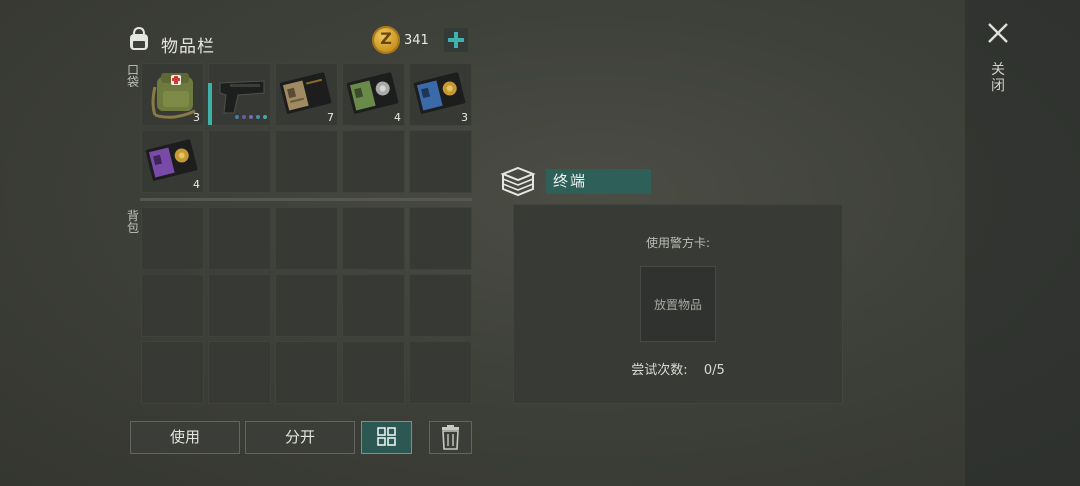 The image size is (1080, 486). I want to click on attempts-value: 0/5, so click(714, 370).